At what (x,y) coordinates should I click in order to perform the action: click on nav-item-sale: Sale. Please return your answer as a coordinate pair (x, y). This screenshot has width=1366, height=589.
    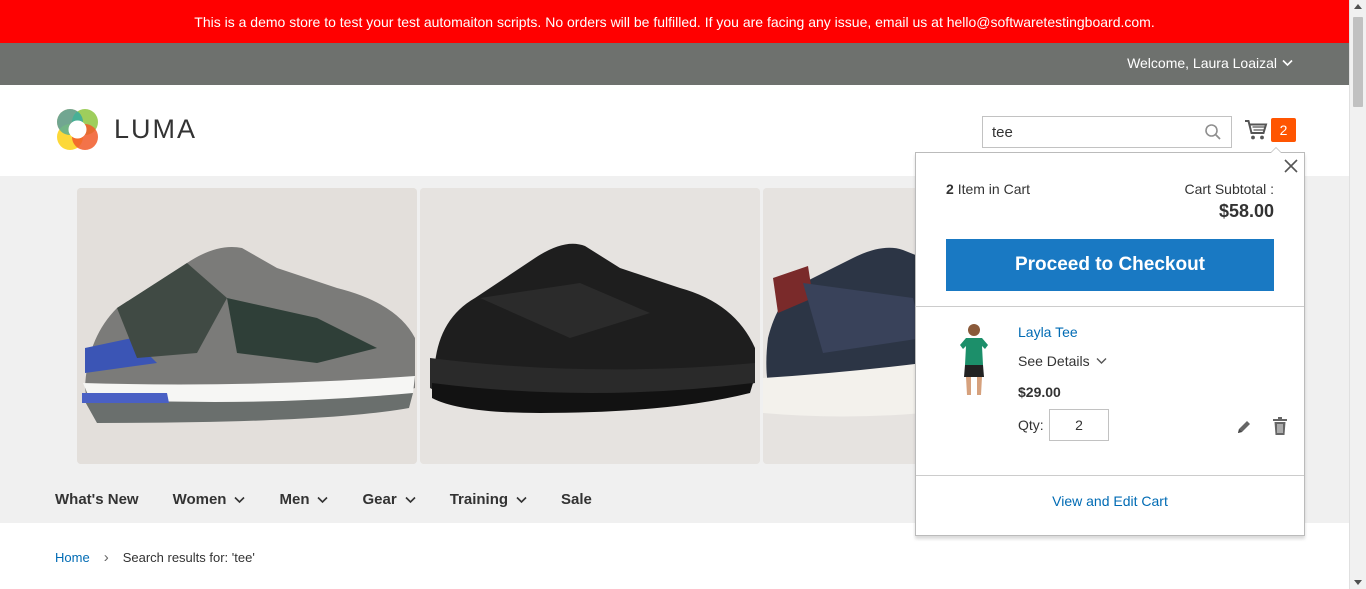
    Looking at the image, I should click on (576, 499).